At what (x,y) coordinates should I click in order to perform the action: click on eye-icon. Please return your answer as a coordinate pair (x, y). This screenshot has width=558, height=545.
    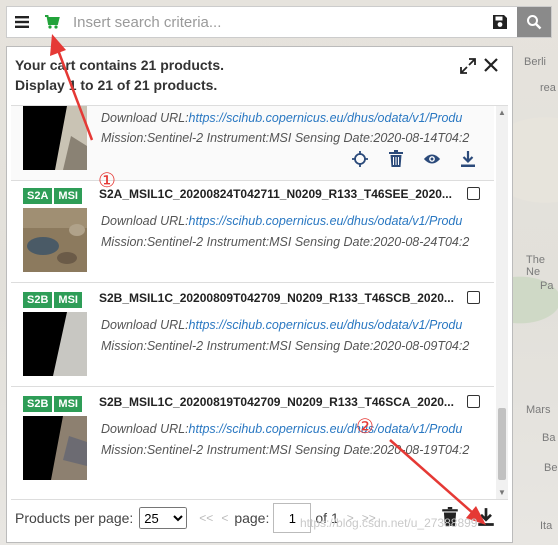
    Looking at the image, I should click on (432, 159).